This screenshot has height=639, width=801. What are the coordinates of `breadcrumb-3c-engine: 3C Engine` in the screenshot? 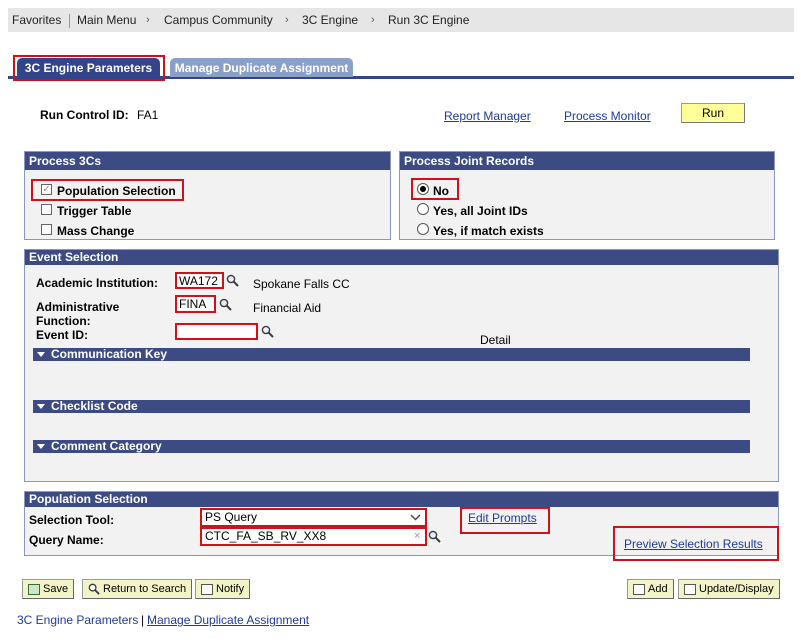 It's located at (330, 20).